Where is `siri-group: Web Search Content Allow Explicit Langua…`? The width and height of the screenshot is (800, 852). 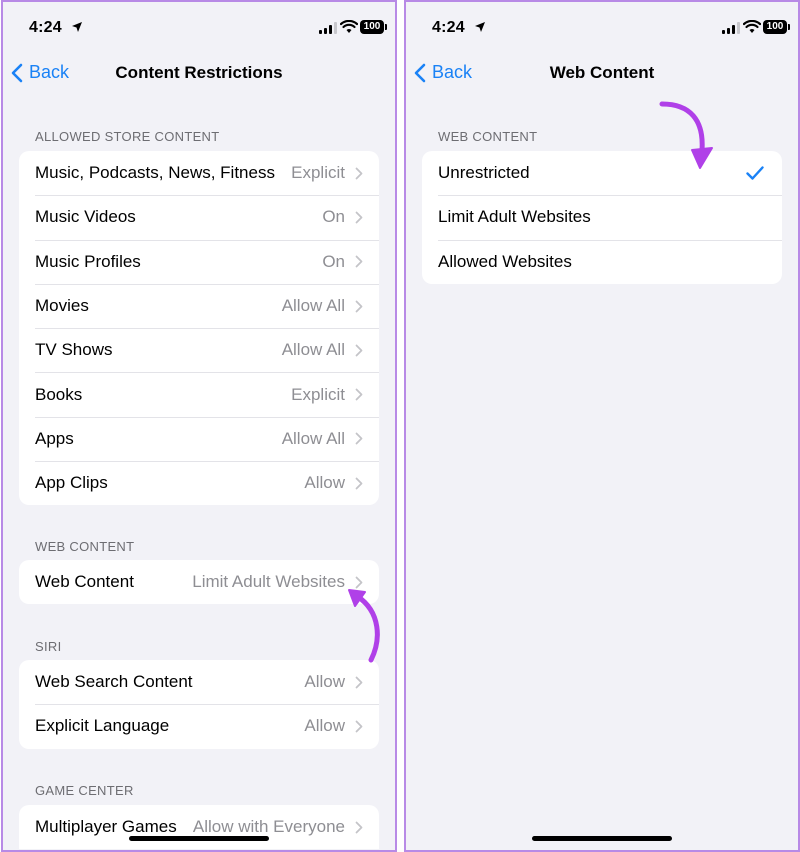
siri-group: Web Search Content Allow Explicit Langua… is located at coordinates (199, 704).